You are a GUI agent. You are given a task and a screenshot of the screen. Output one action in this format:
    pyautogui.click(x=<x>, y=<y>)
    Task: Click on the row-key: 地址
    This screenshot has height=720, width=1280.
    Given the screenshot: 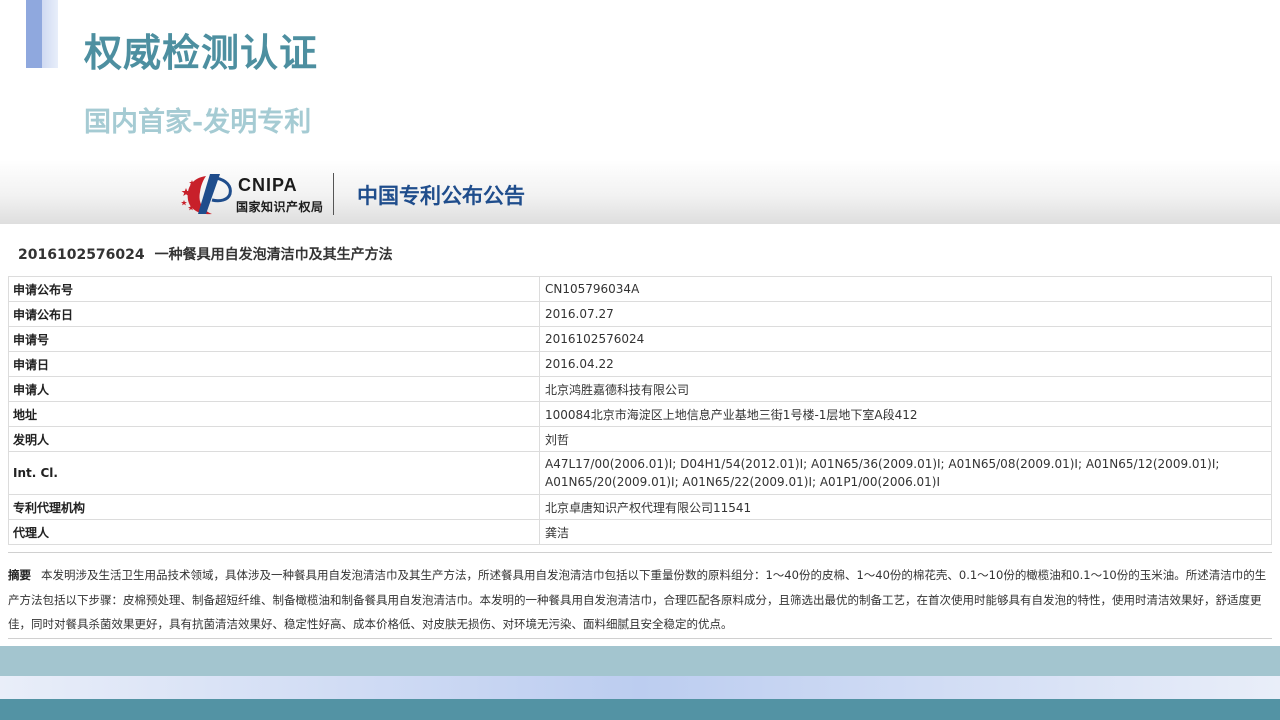 What is the action you would take?
    pyautogui.click(x=274, y=414)
    